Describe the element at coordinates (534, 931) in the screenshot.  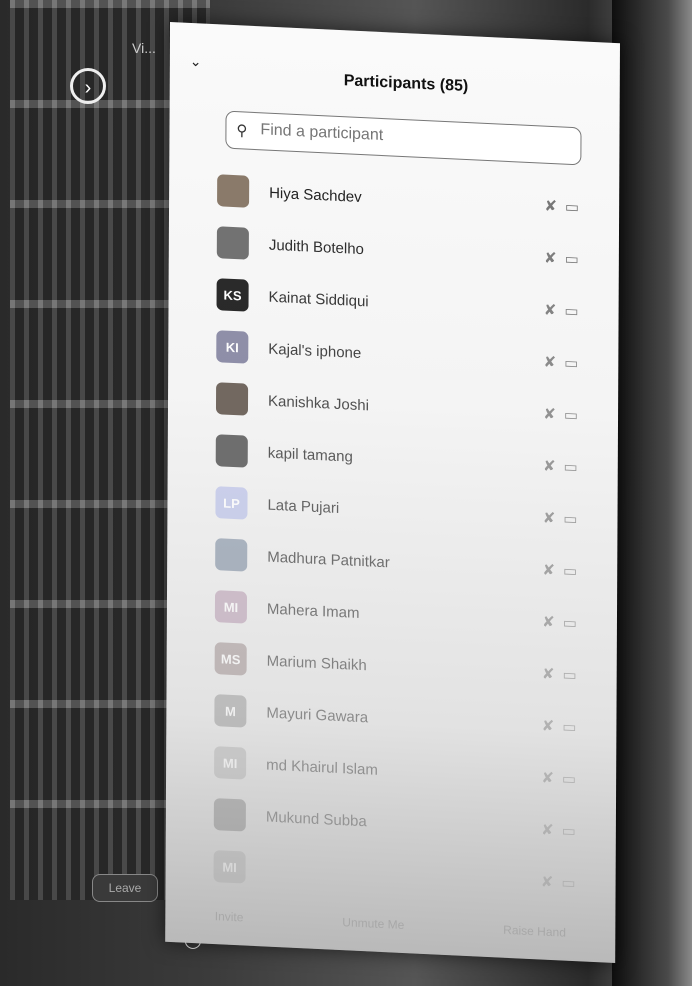
I see `raise-hand-button: Raise Hand` at that location.